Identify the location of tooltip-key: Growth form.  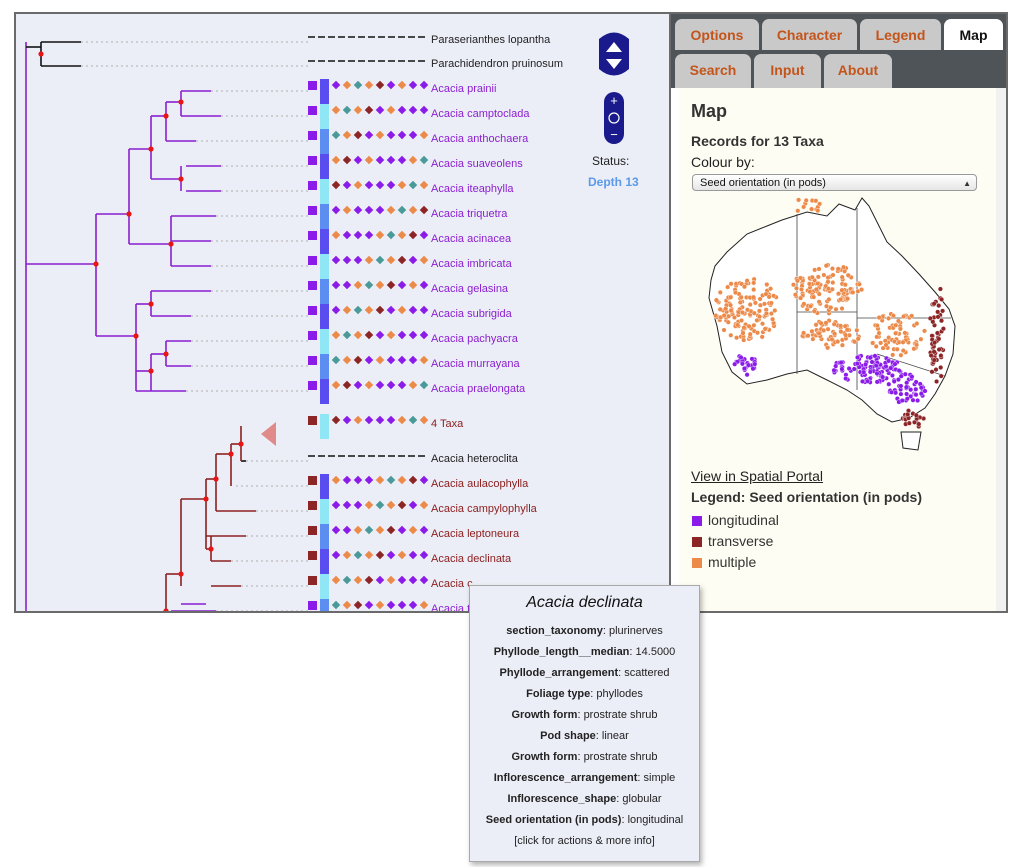
(544, 757).